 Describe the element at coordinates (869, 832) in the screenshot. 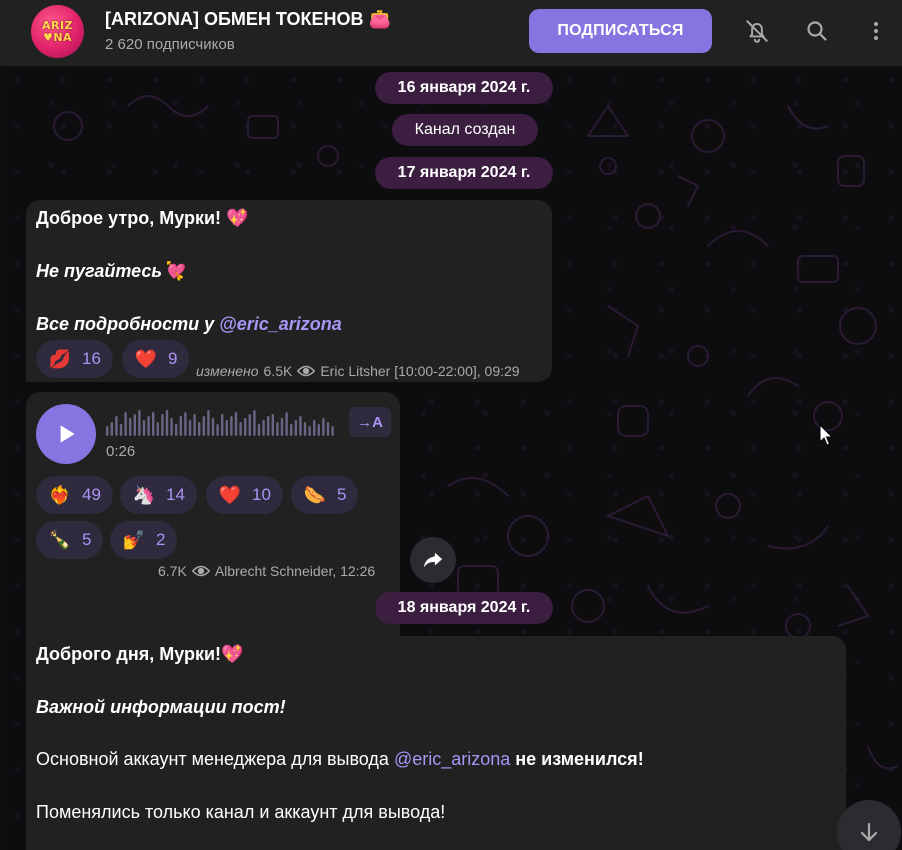

I see `arrow-down-icon` at that location.